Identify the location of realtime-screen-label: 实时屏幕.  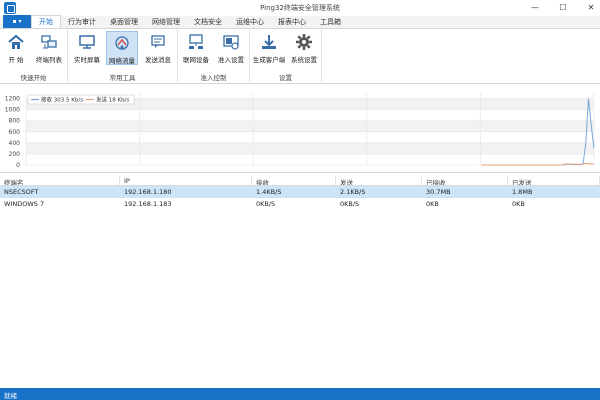
(87, 60).